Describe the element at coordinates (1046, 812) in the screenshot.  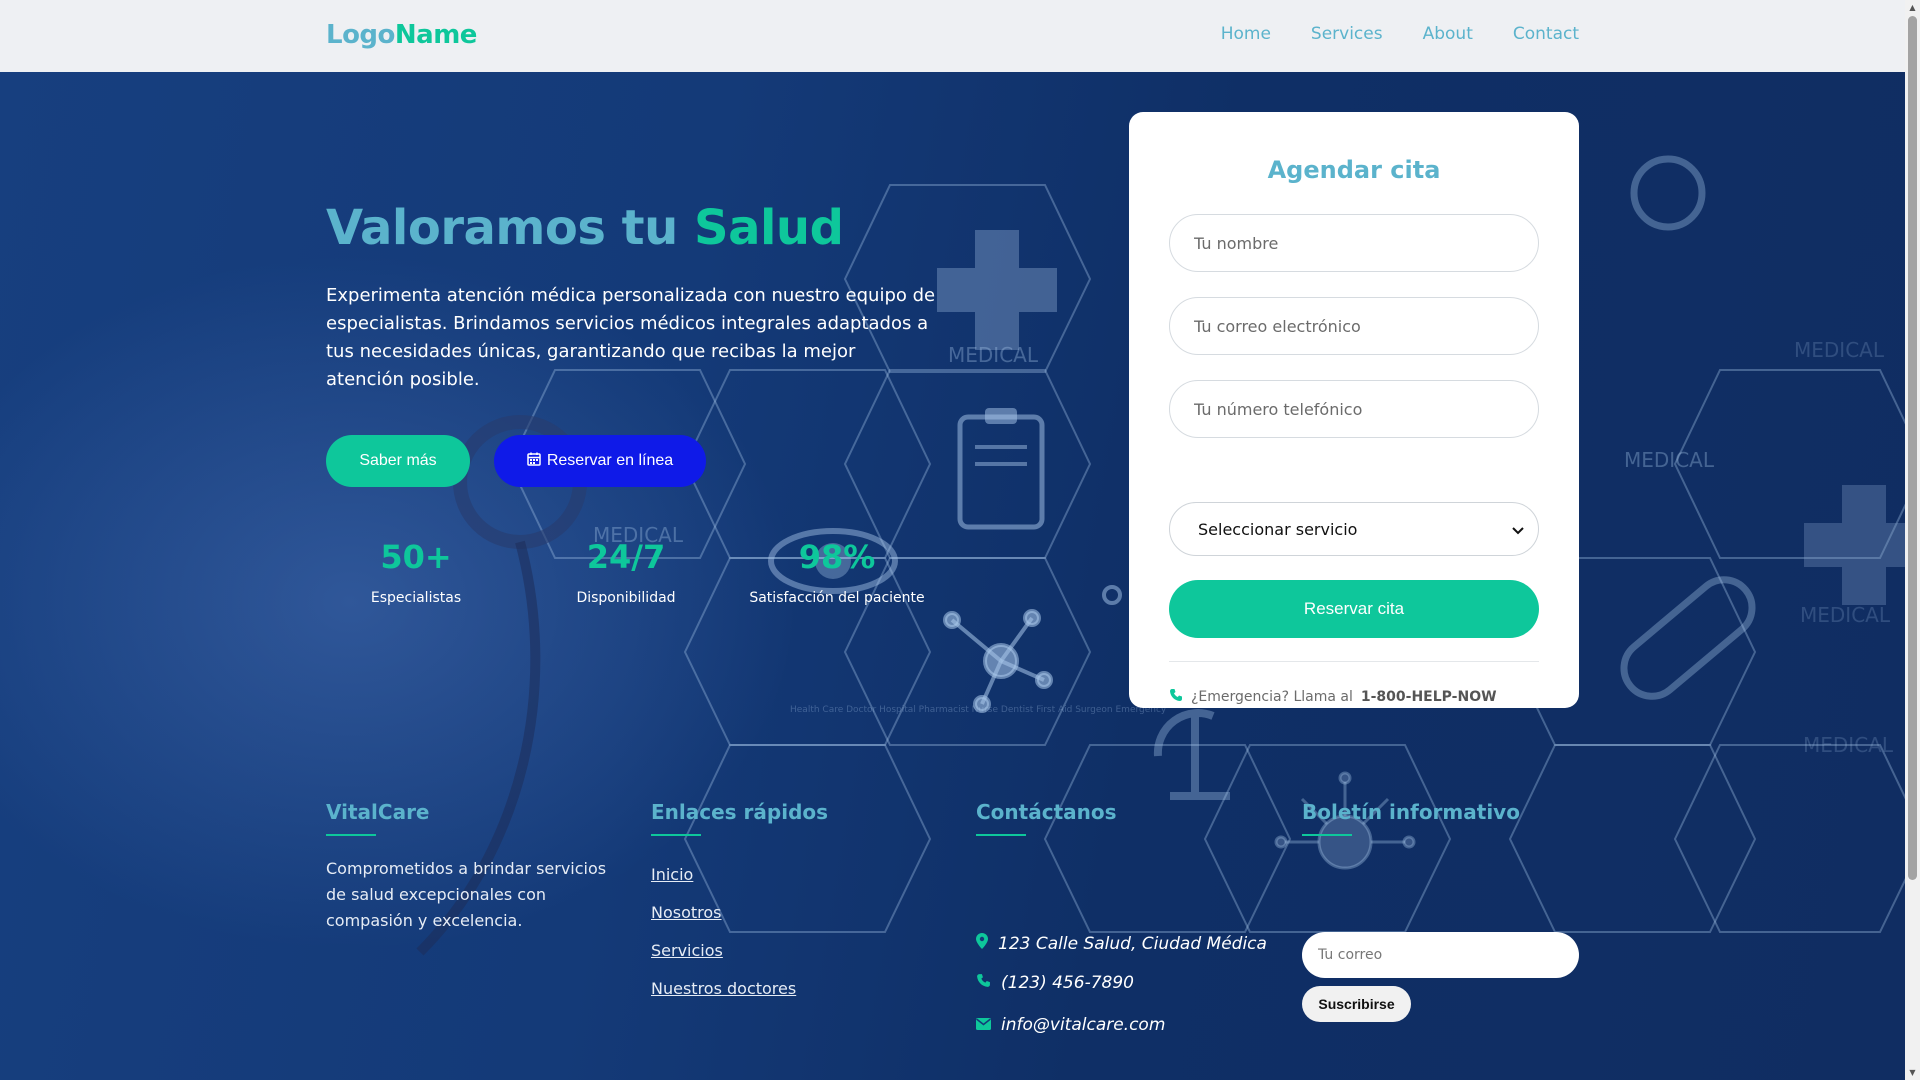
I see `footer-contact-title: Contáctanos` at that location.